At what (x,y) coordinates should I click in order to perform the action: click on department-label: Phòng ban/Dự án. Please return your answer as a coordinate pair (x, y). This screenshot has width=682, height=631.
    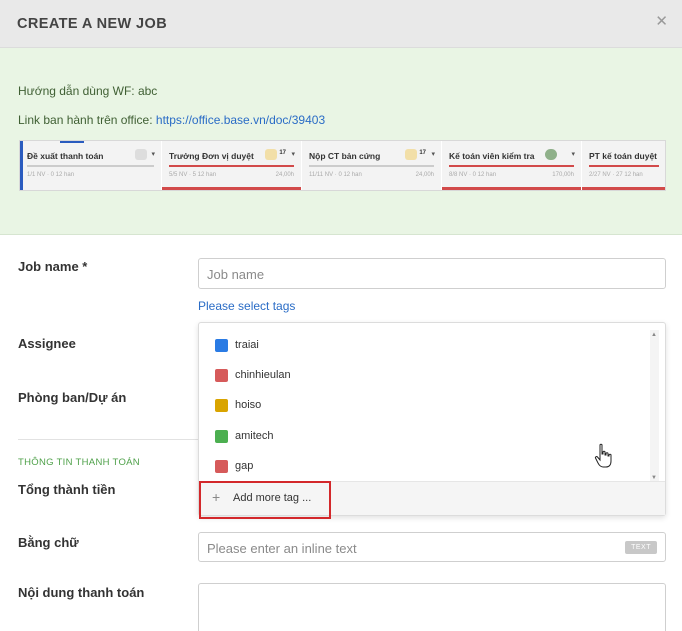
    Looking at the image, I should click on (72, 397).